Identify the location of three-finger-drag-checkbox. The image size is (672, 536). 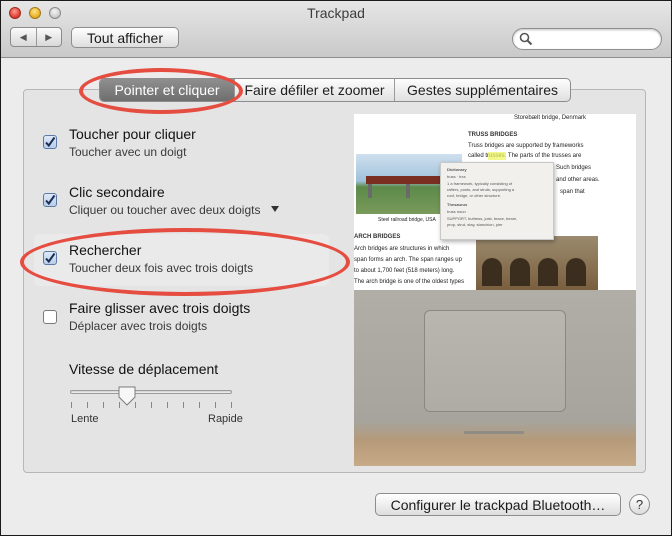
(50, 317).